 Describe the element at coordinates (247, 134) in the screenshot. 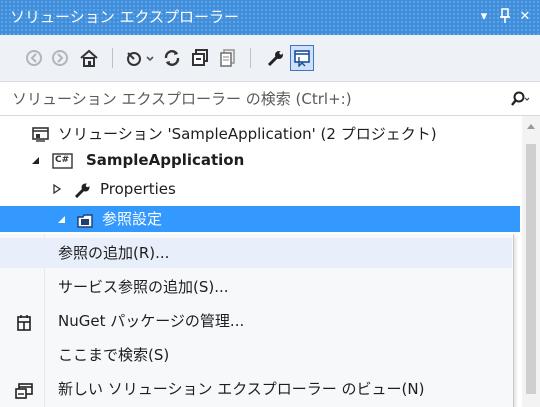

I see `tree-item-label: ソリューション 'SampleApplication' (2 プロジェクト)` at that location.